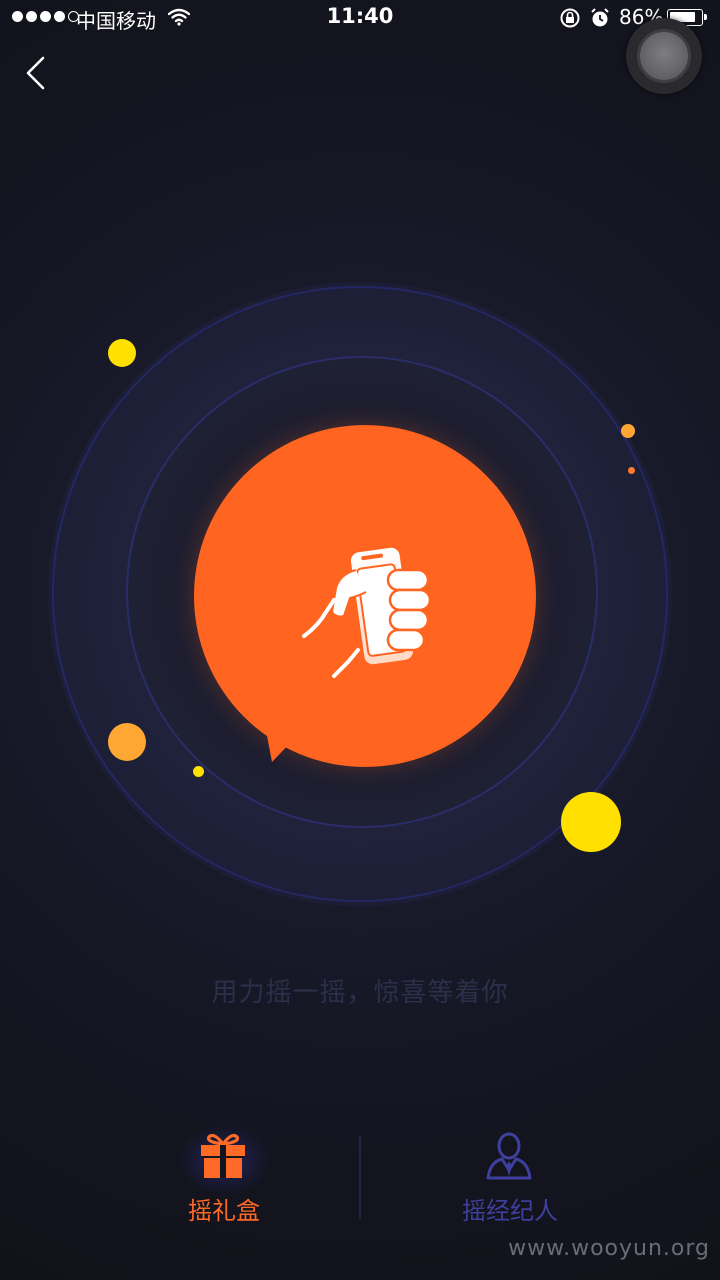 The width and height of the screenshot is (720, 1280). What do you see at coordinates (705, 17) in the screenshot?
I see `battery-cap` at bounding box center [705, 17].